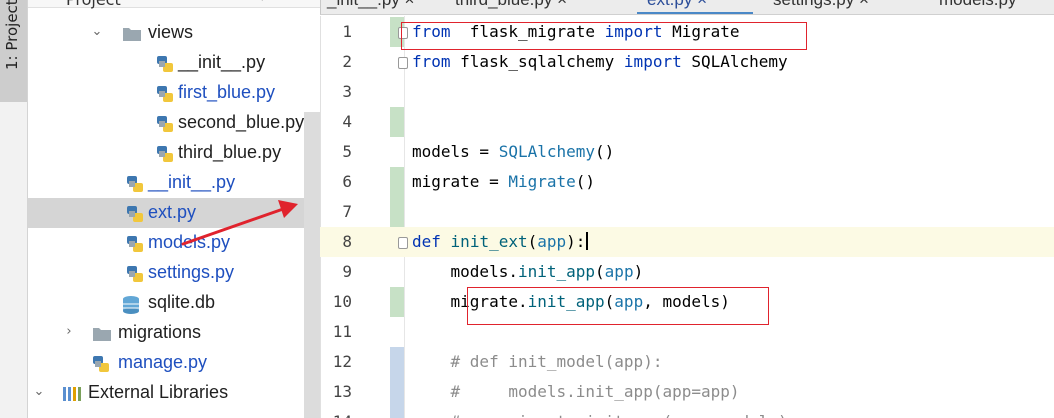 The width and height of the screenshot is (1054, 418). What do you see at coordinates (600, 61) in the screenshot?
I see `code-text: from flask_sqlalchemy import SQLAlchemy` at bounding box center [600, 61].